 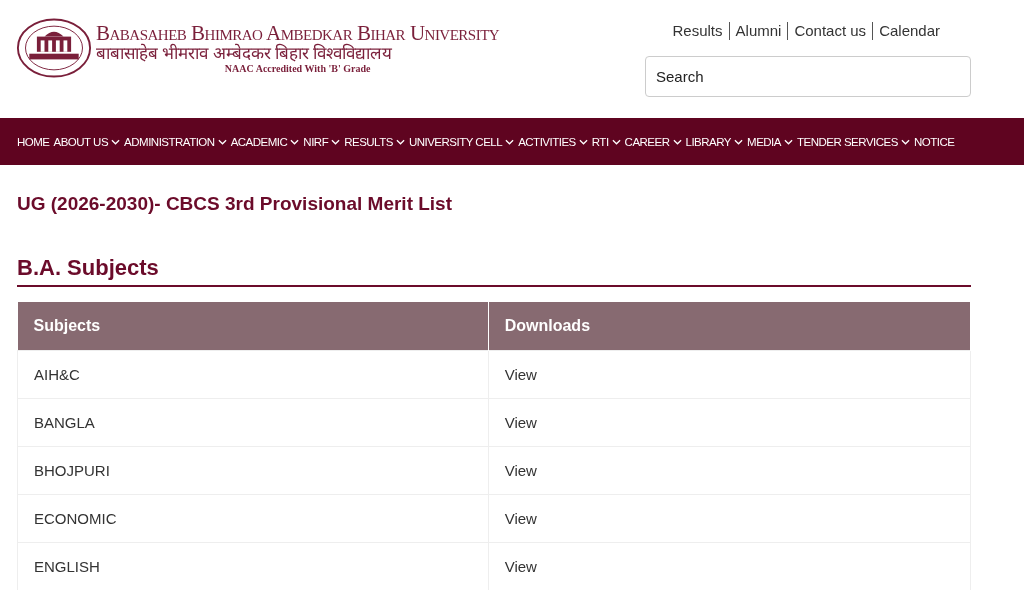 I want to click on top-link: Contact us, so click(x=831, y=31).